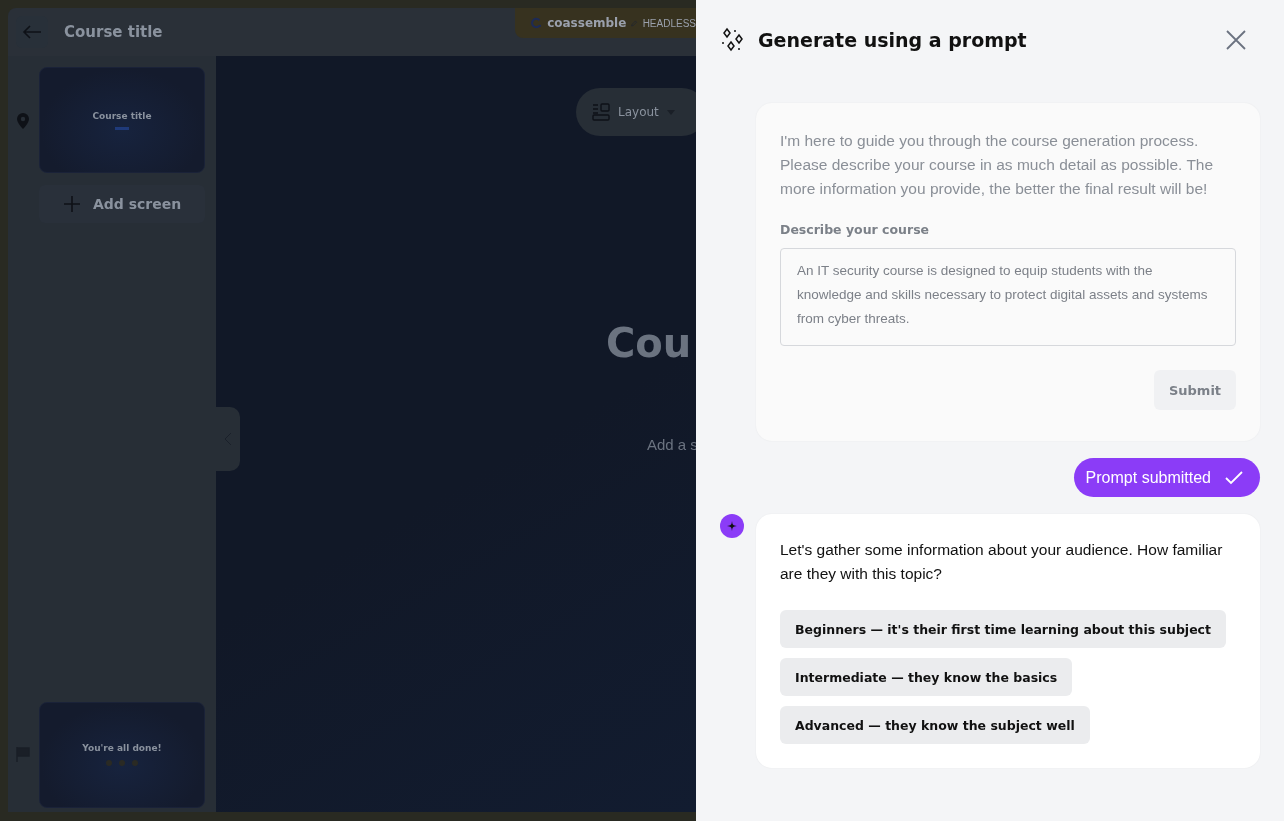 This screenshot has height=821, width=1284. I want to click on sparkles-icon, so click(733, 40).